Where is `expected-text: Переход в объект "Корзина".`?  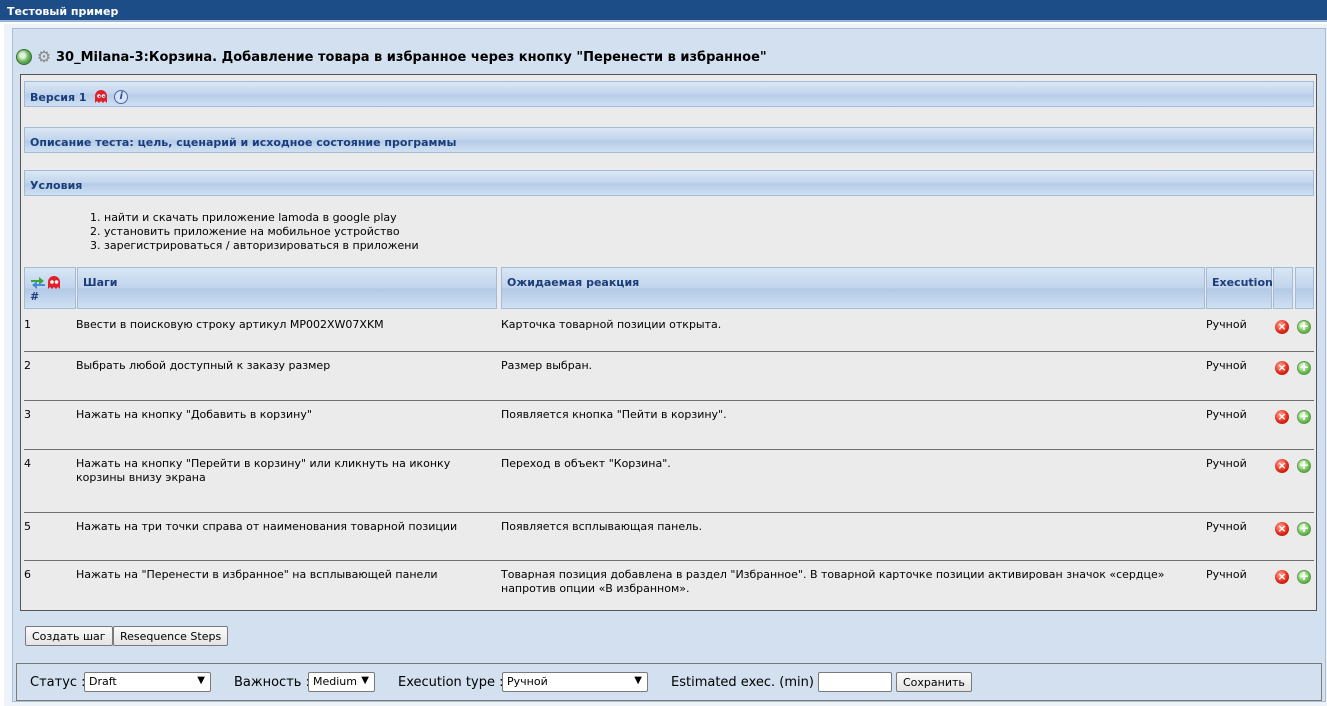
expected-text: Переход в объект "Корзина". is located at coordinates (853, 464).